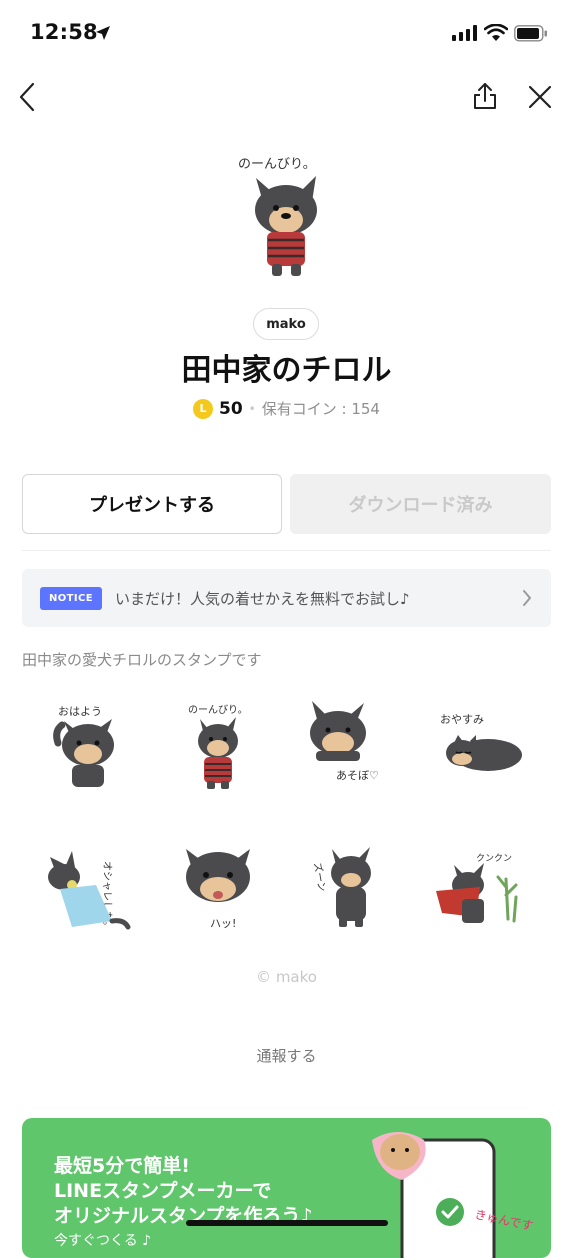 The image size is (573, 1258). What do you see at coordinates (152, 504) in the screenshot?
I see `gift-button: プレゼントする` at bounding box center [152, 504].